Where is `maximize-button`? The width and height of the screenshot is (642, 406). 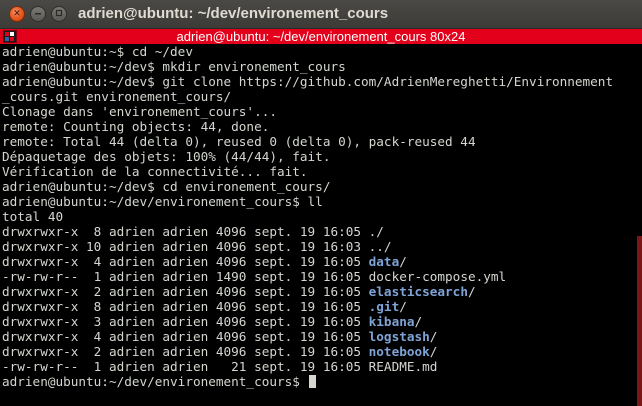 maximize-button is located at coordinates (59, 14).